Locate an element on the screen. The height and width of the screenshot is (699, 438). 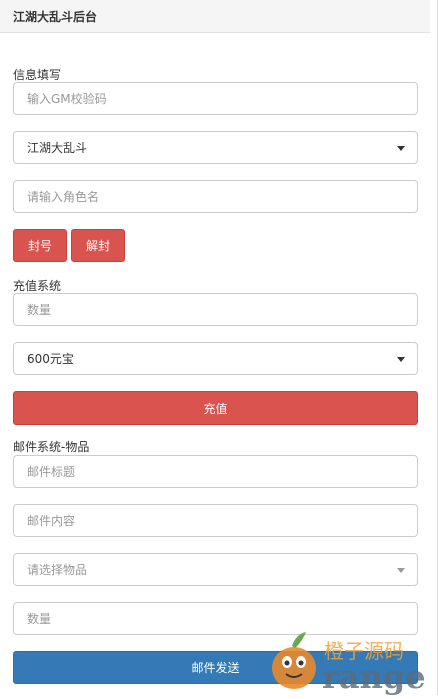
mail-section-label: 邮件系统-物品 is located at coordinates (51, 447).